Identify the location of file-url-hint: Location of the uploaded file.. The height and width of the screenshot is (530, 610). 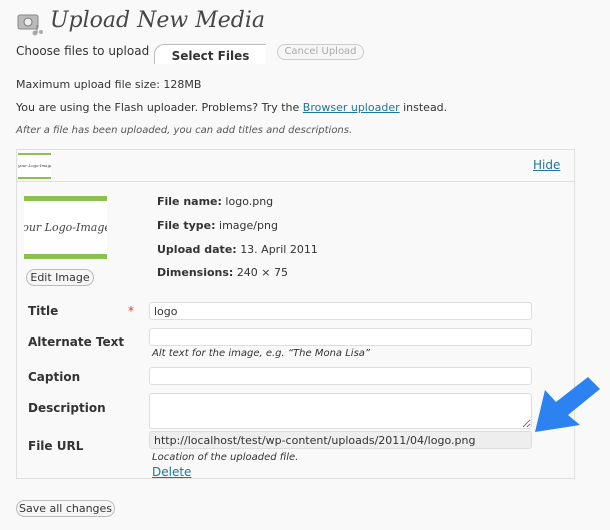
(225, 457).